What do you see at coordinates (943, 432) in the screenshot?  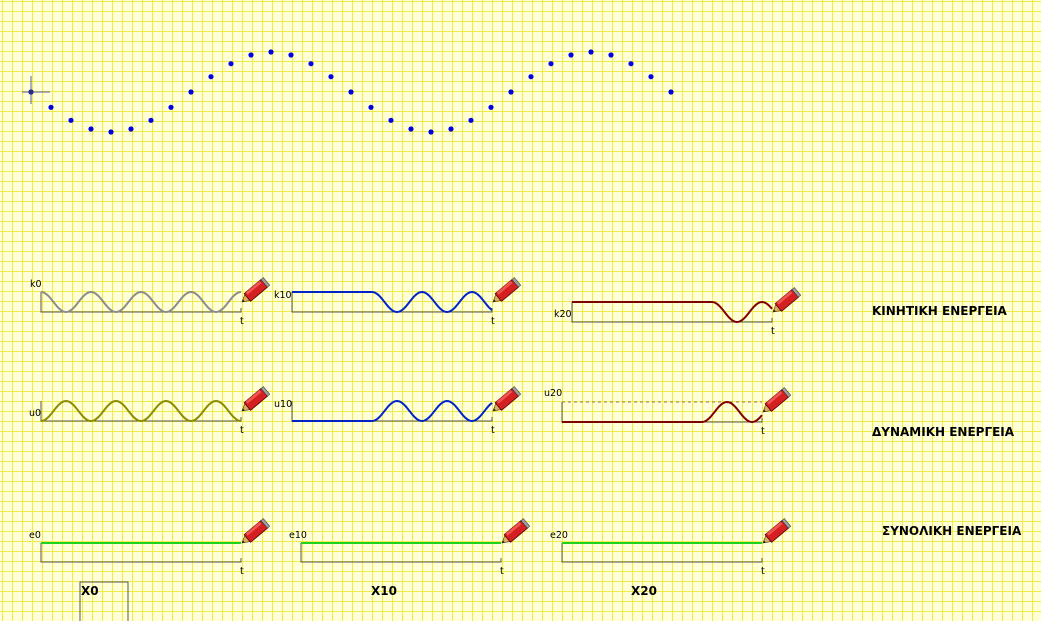 I see `potential-energy-title: ΔΥΝΑΜΙΚΗ ΕΝΕΡΓΕΙΑ` at bounding box center [943, 432].